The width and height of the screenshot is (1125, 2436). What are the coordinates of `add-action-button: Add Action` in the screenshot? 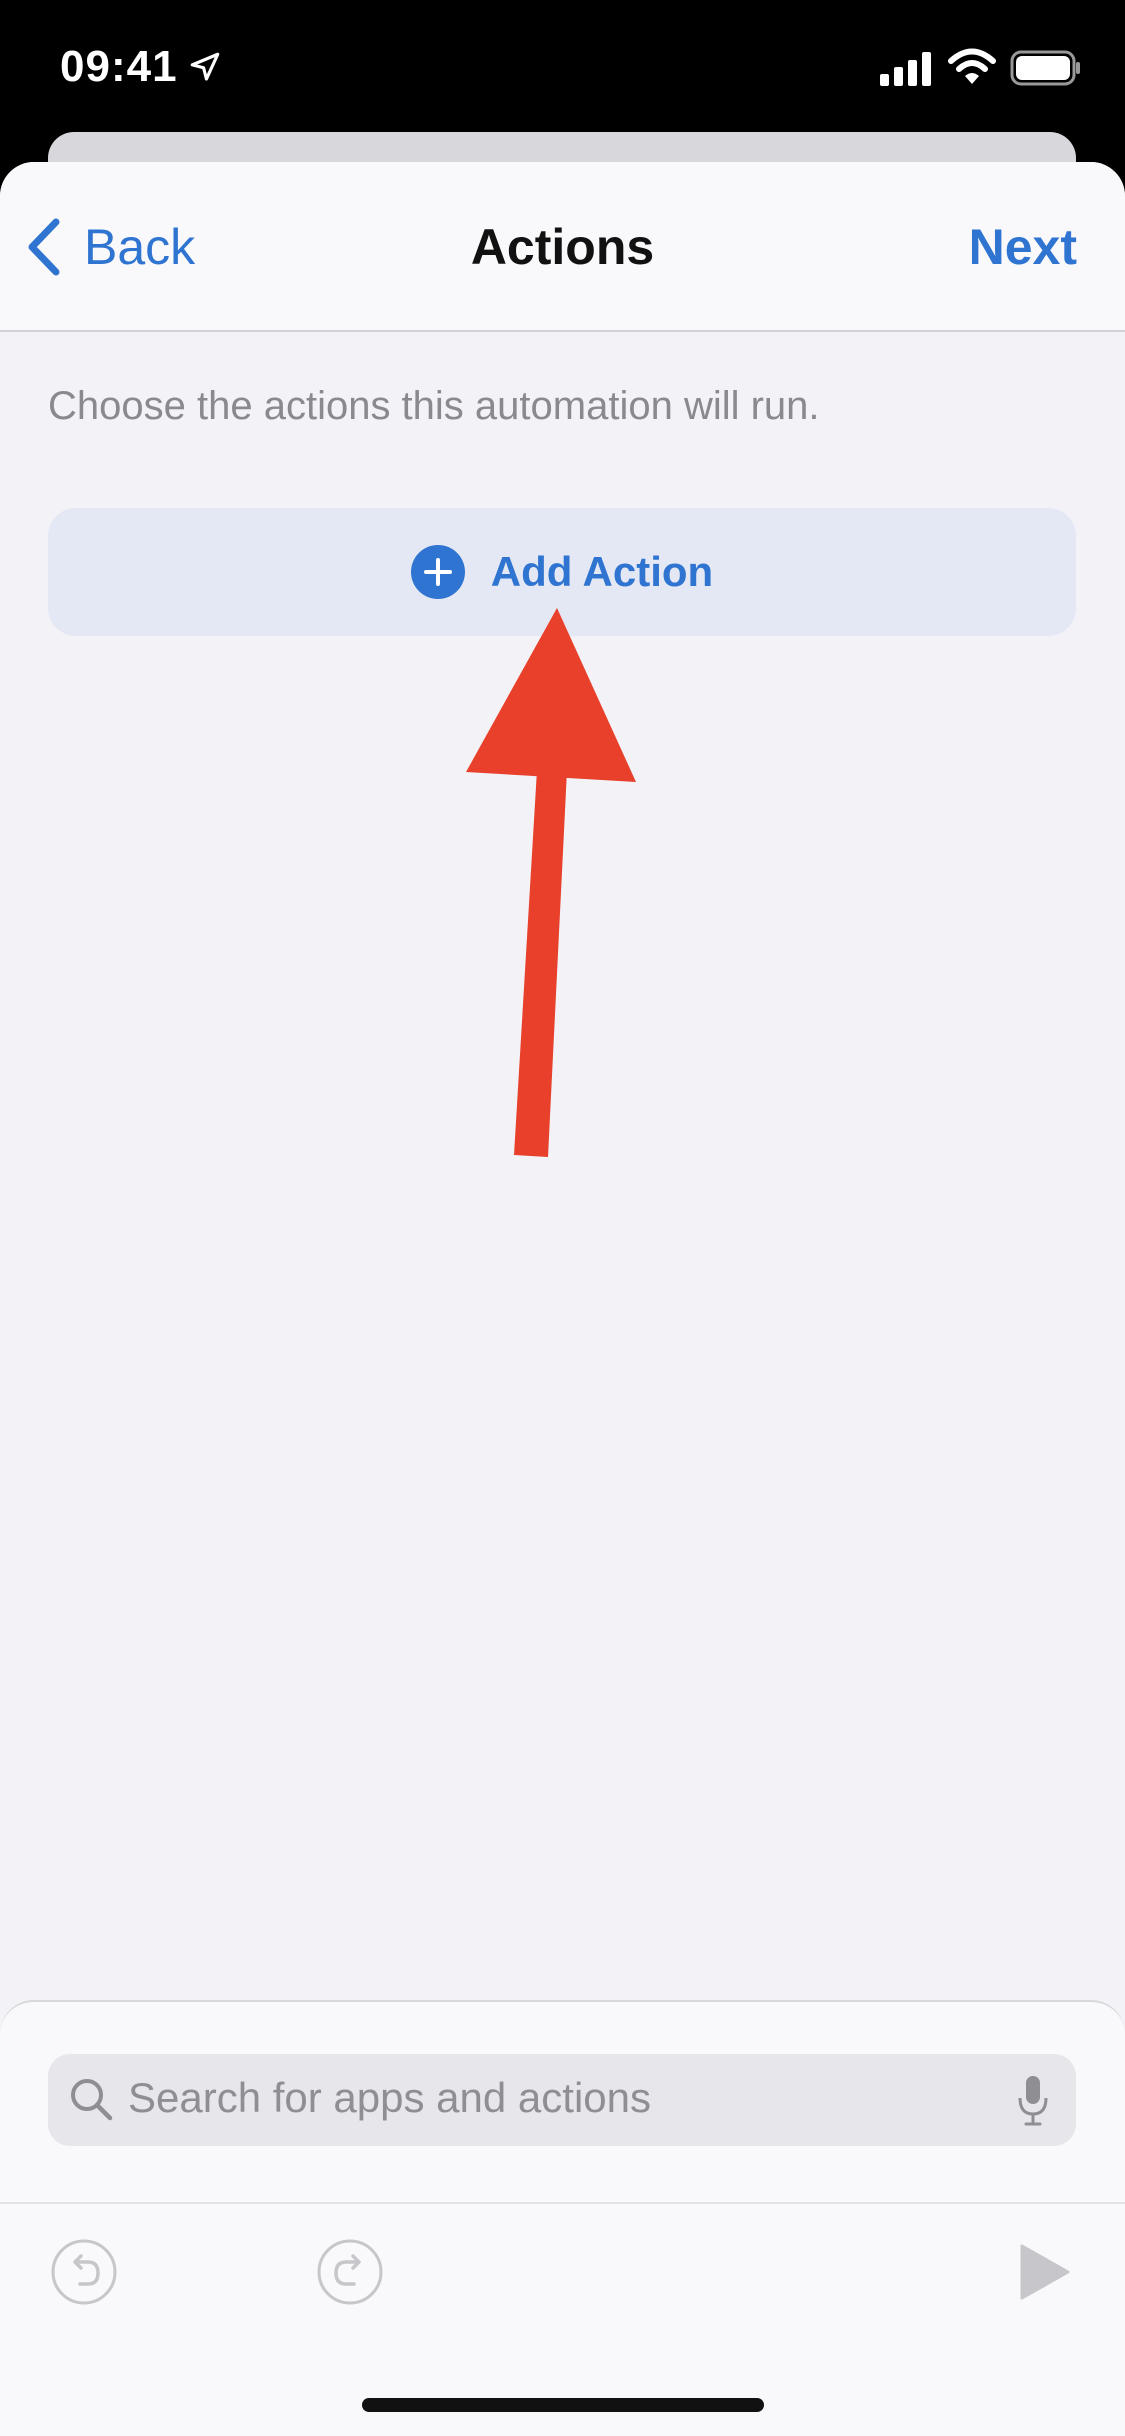 It's located at (562, 572).